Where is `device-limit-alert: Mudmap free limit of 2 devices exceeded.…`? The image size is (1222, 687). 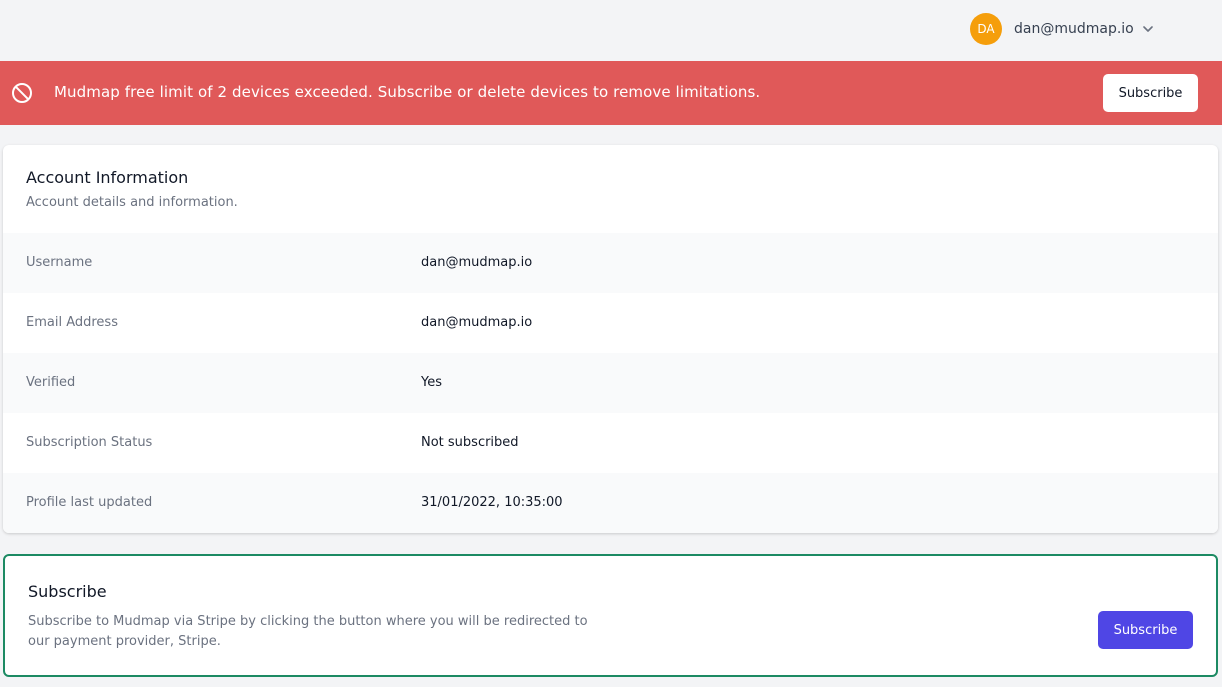
device-limit-alert: Mudmap free limit of 2 devices exceeded.… is located at coordinates (611, 93).